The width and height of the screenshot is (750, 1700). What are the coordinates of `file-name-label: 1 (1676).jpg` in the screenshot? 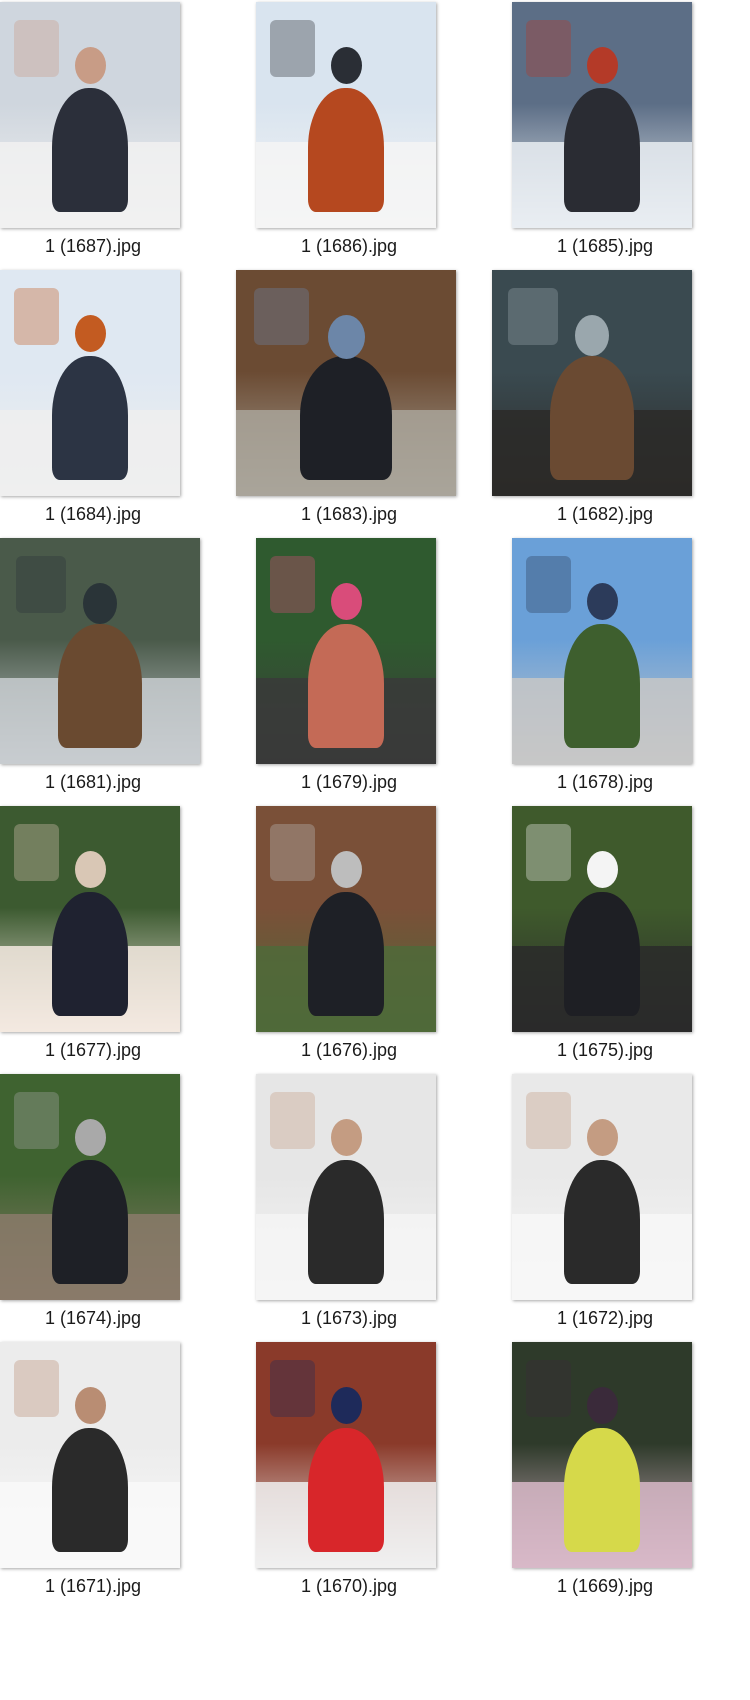 It's located at (349, 1050).